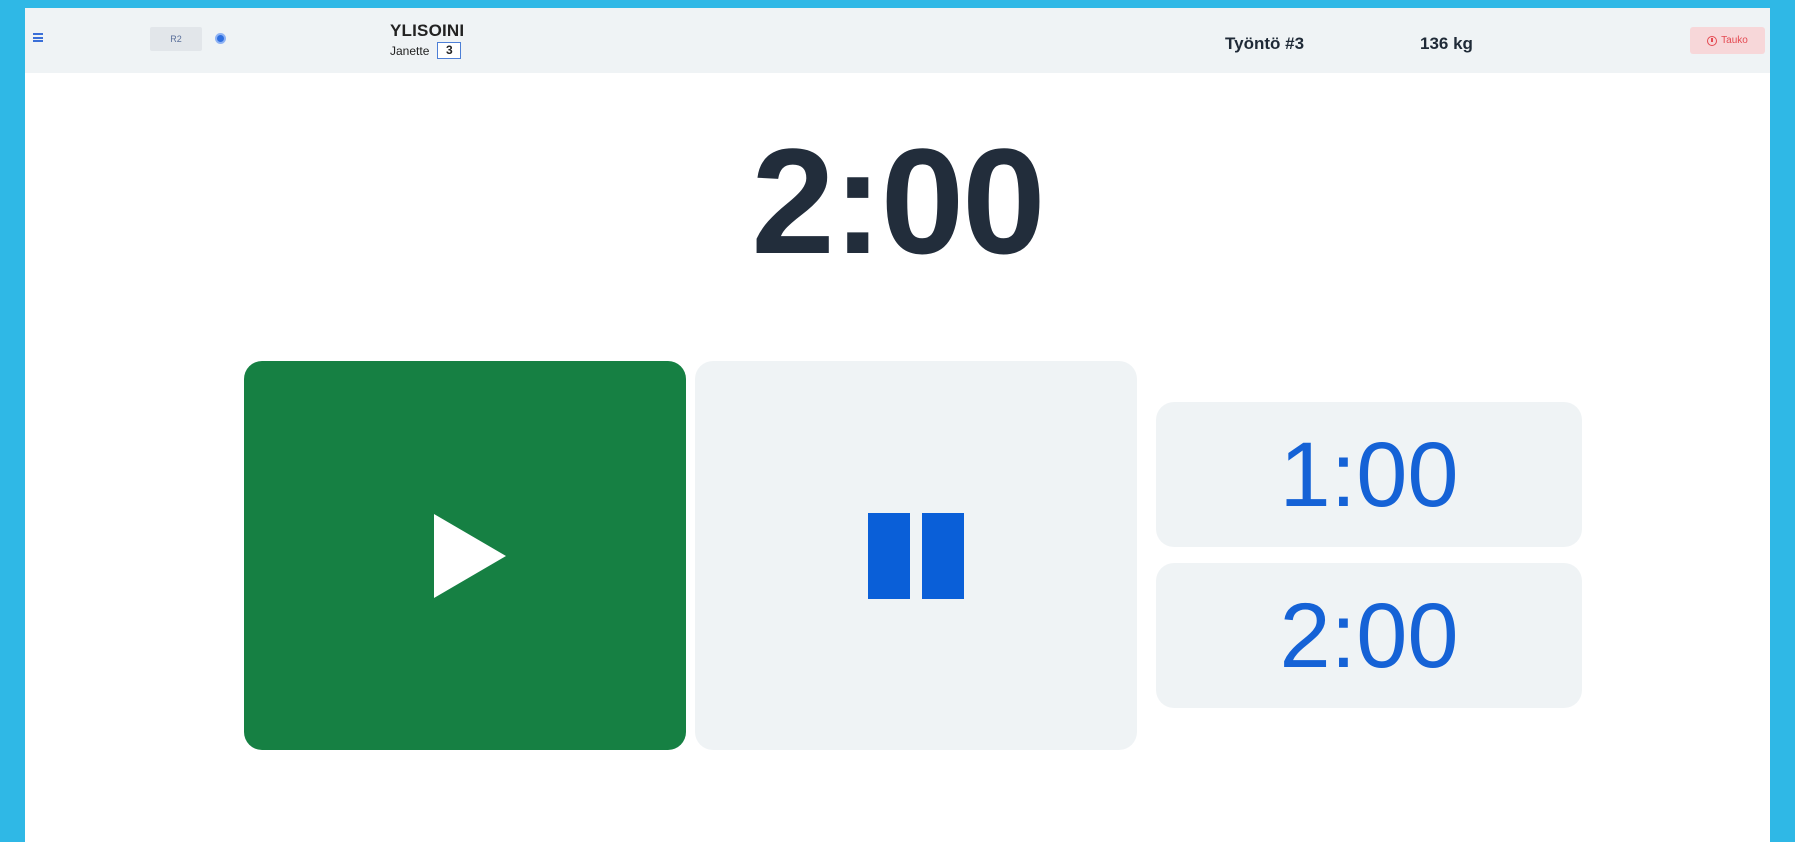  What do you see at coordinates (410, 50) in the screenshot?
I see `athlete-first-name: Janette` at bounding box center [410, 50].